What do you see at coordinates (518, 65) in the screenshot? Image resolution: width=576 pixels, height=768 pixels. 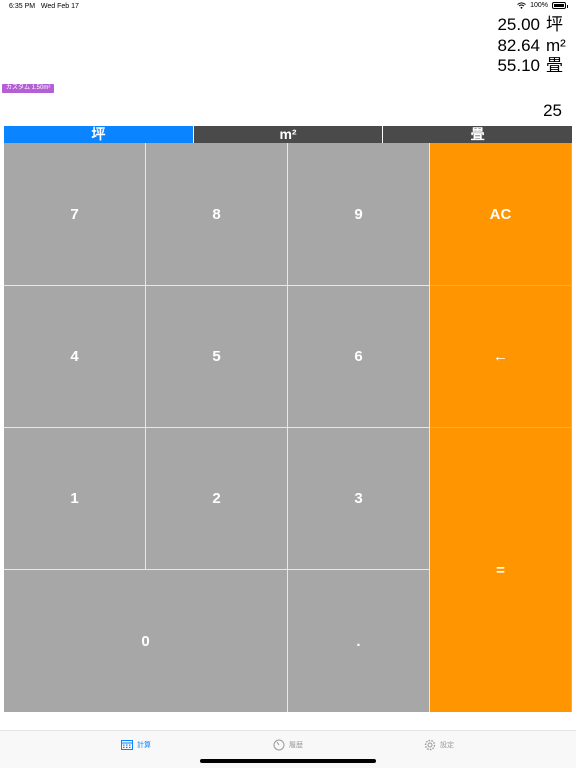 I see `result-value: 55.10` at bounding box center [518, 65].